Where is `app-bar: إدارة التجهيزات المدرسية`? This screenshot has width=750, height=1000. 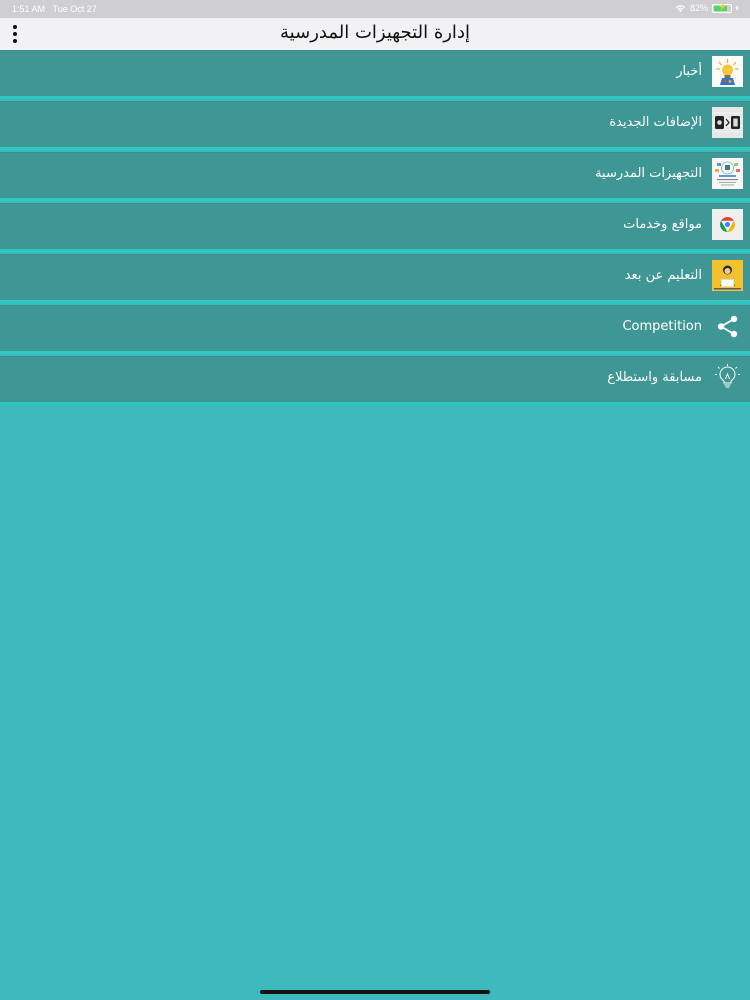
app-bar: إدارة التجهيزات المدرسية is located at coordinates (375, 34).